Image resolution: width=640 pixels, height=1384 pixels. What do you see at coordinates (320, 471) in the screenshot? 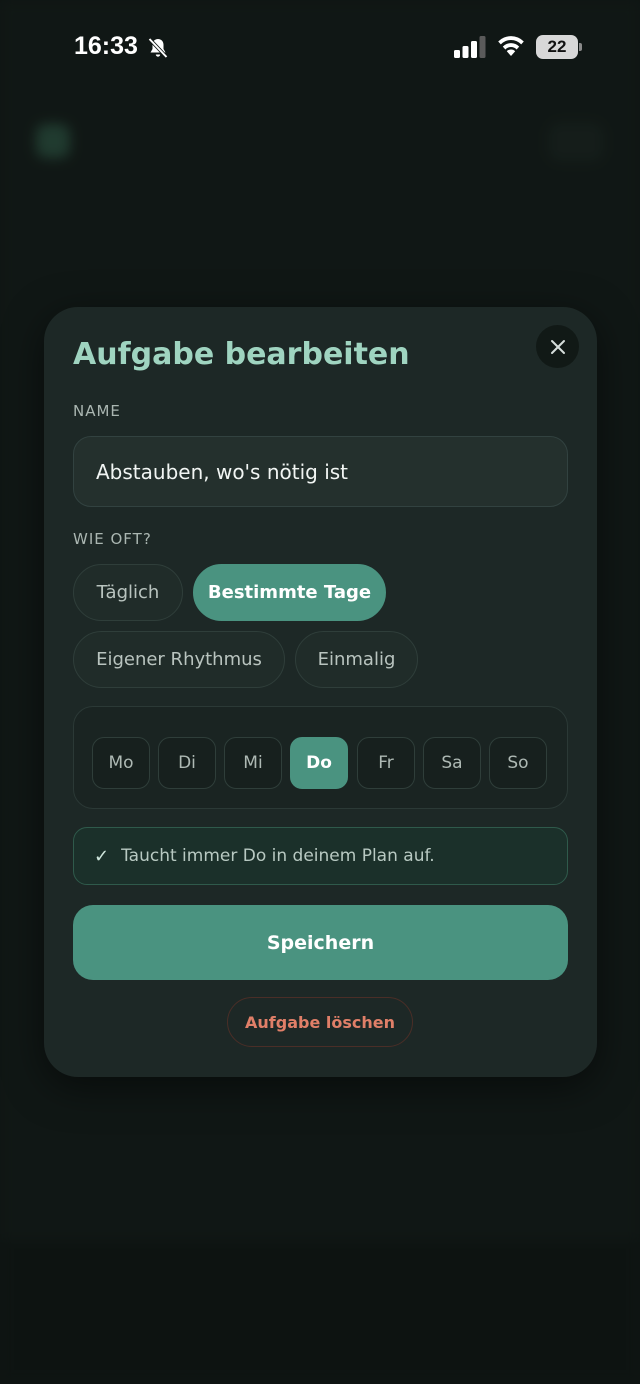
I see `task-name-input` at bounding box center [320, 471].